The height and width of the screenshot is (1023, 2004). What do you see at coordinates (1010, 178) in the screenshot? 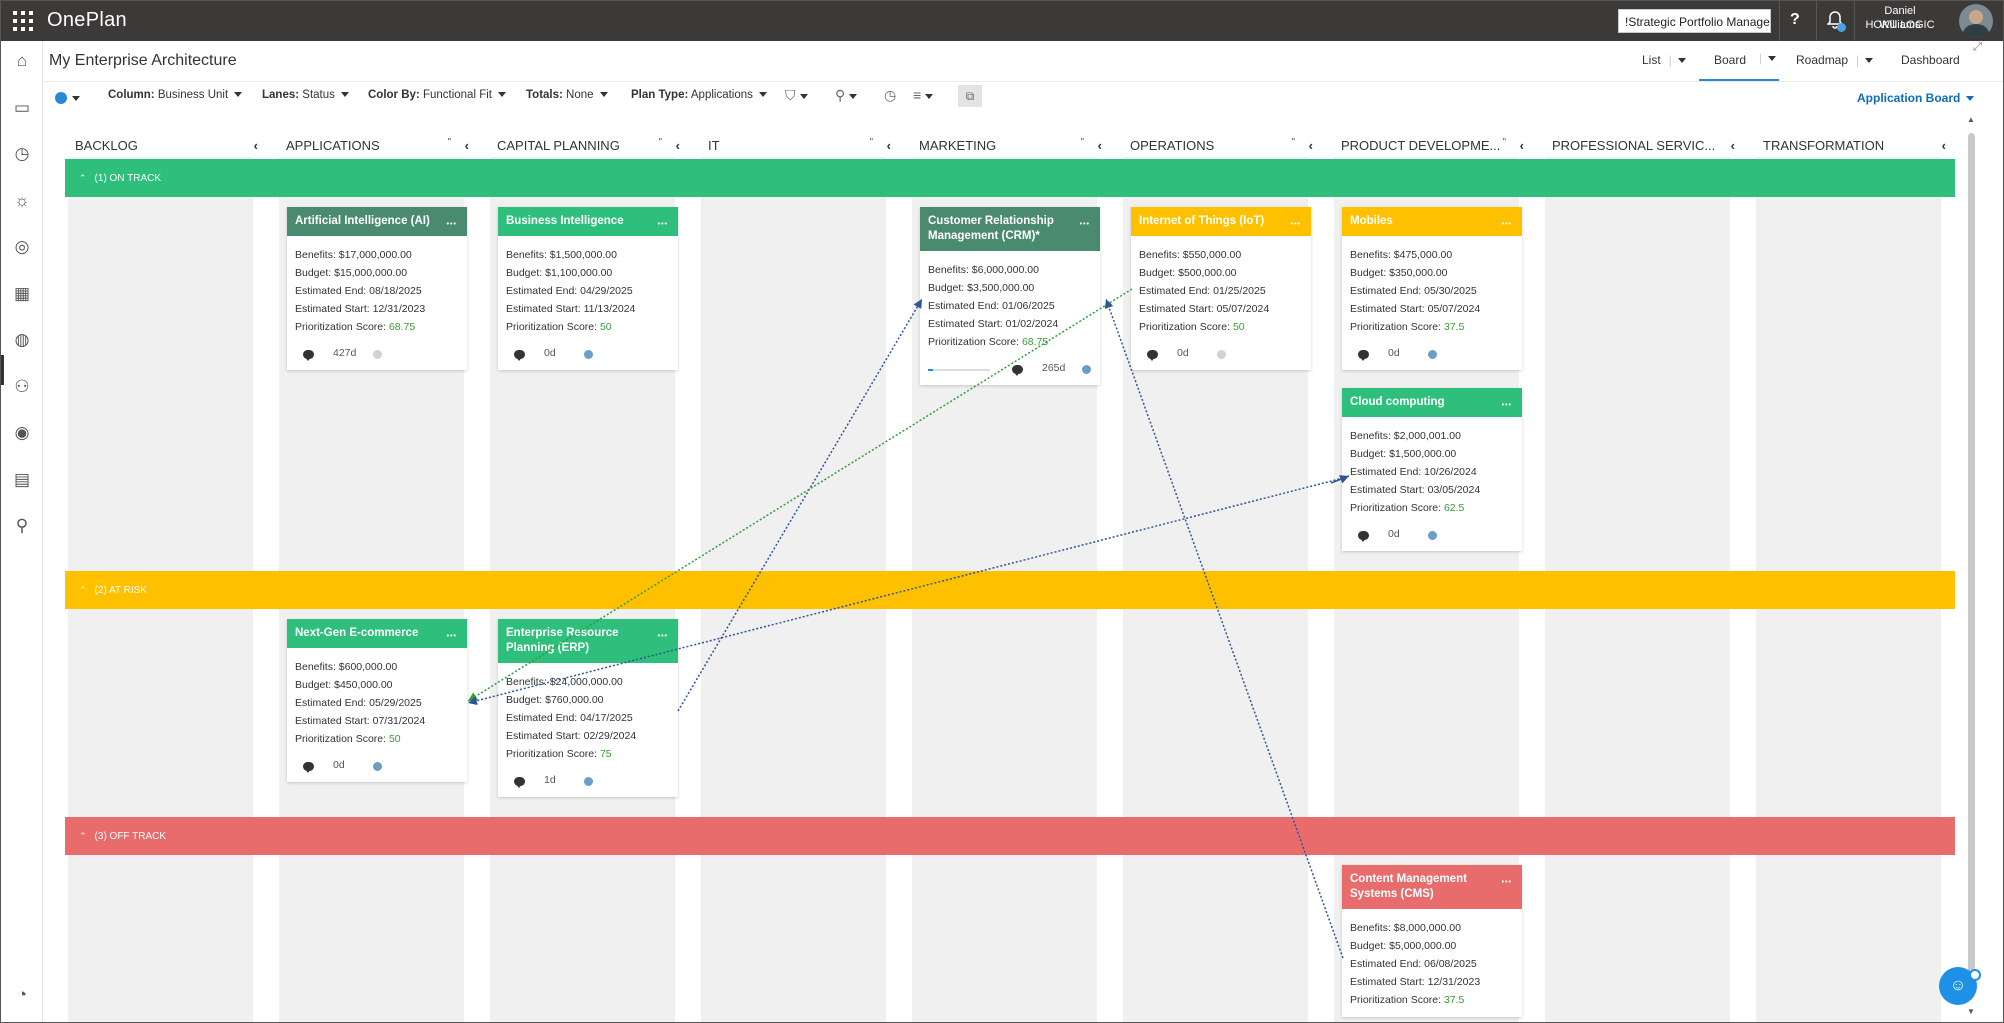
I see `swimlane-header: ⌃ (1) ON TRACK` at bounding box center [1010, 178].